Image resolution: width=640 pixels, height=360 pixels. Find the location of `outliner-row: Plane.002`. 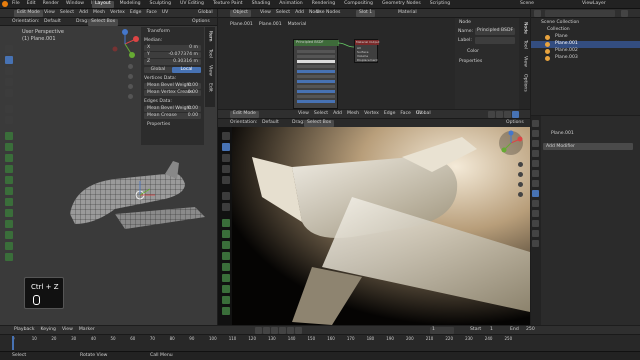

outliner-row: Plane.002 is located at coordinates (585, 51).